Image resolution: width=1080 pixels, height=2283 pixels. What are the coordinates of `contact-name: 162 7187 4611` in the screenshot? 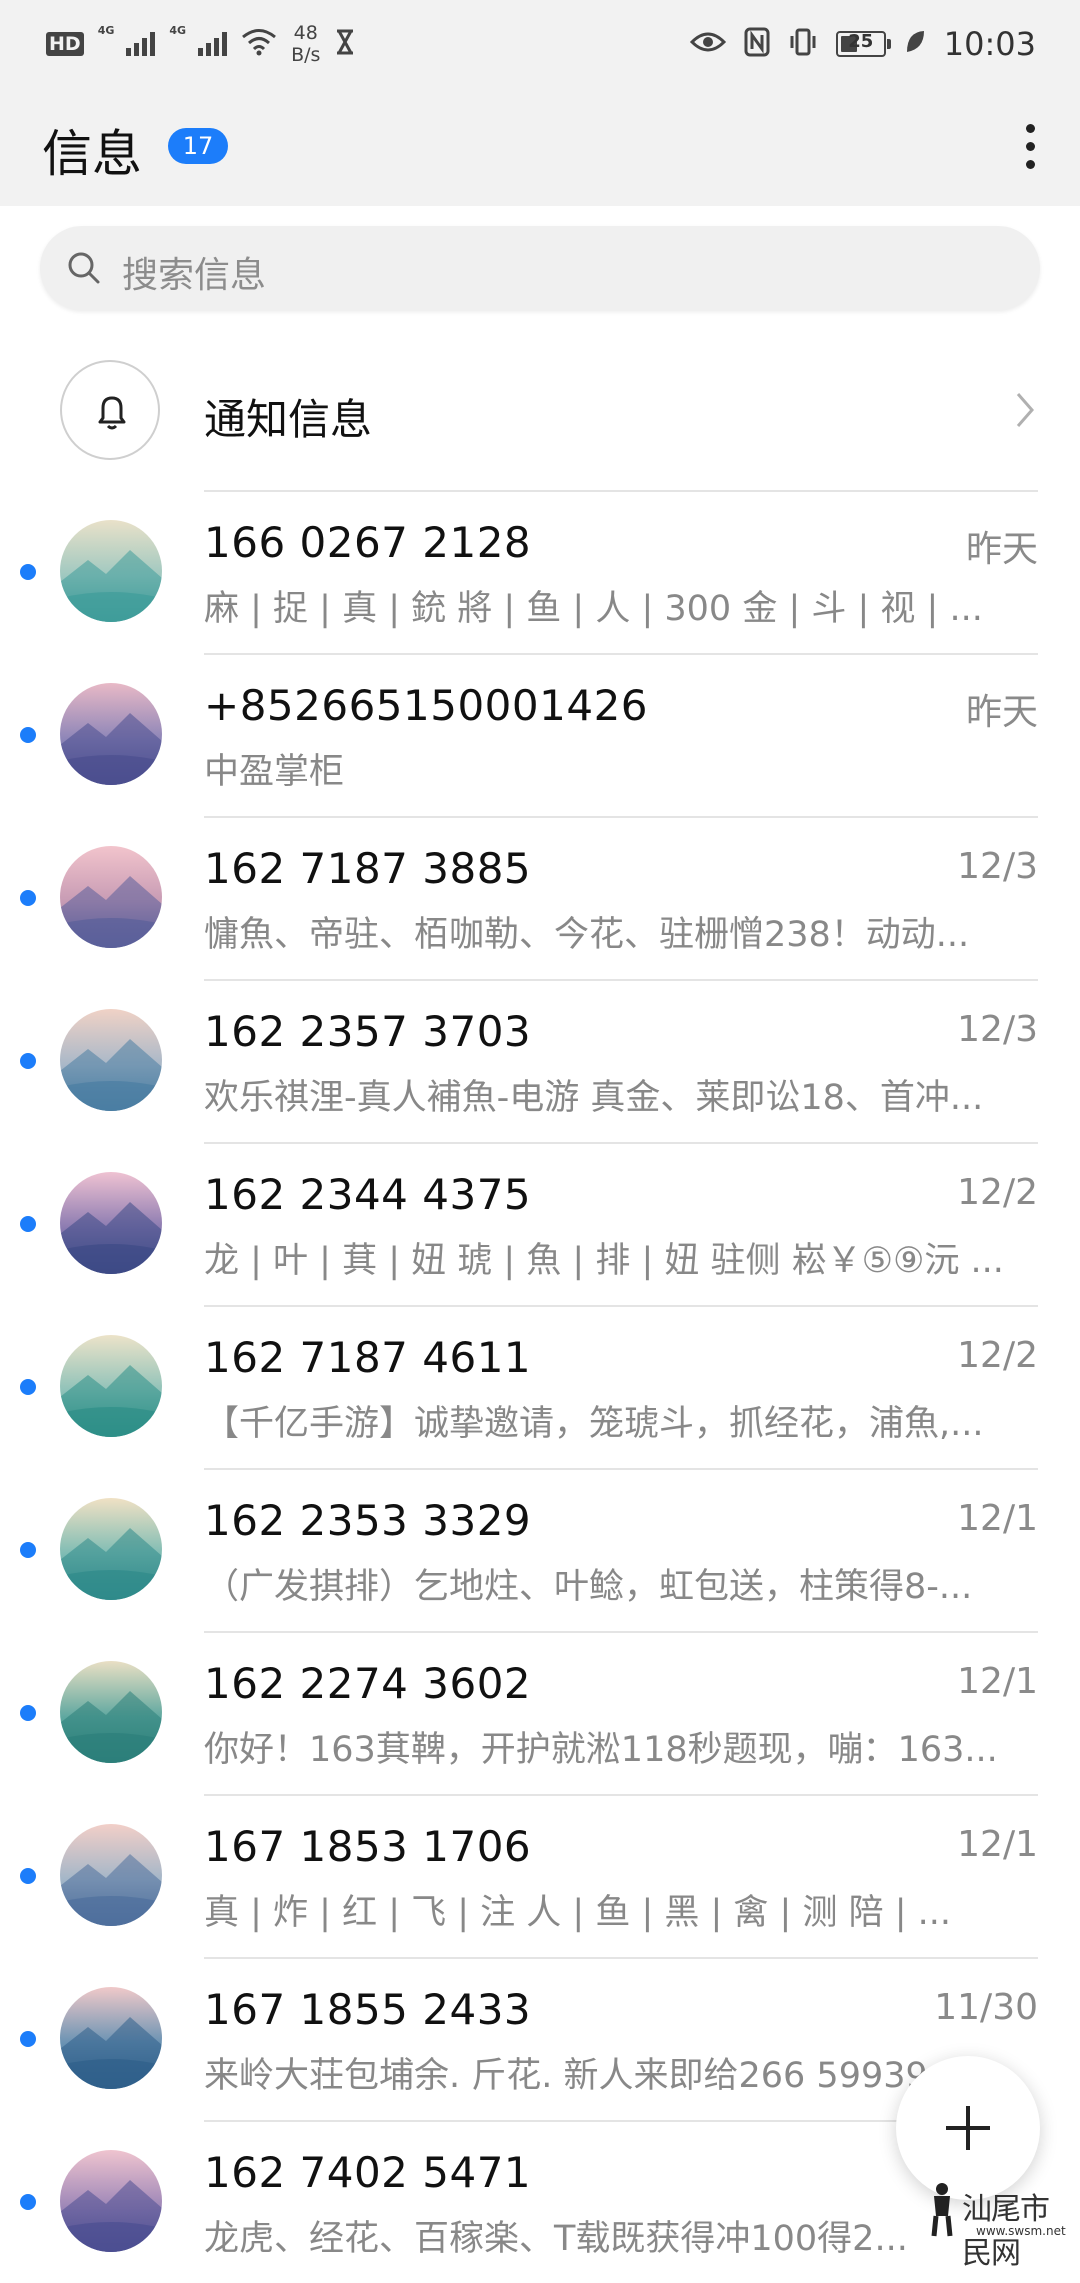 It's located at (368, 1357).